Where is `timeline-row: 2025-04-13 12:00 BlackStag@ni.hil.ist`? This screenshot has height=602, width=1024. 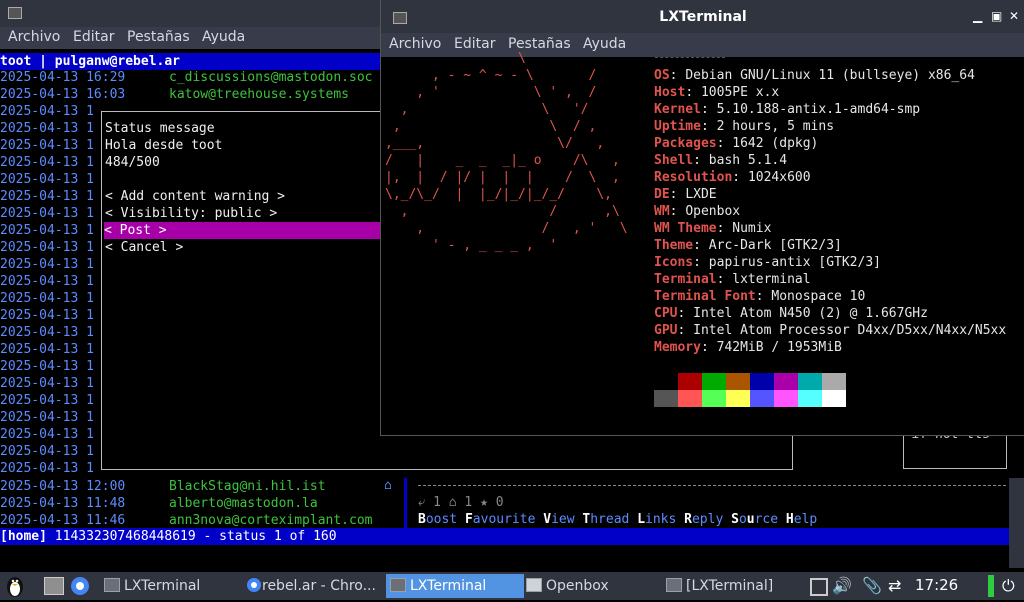
timeline-row: 2025-04-13 12:00 BlackStag@ni.hil.ist is located at coordinates (163, 486).